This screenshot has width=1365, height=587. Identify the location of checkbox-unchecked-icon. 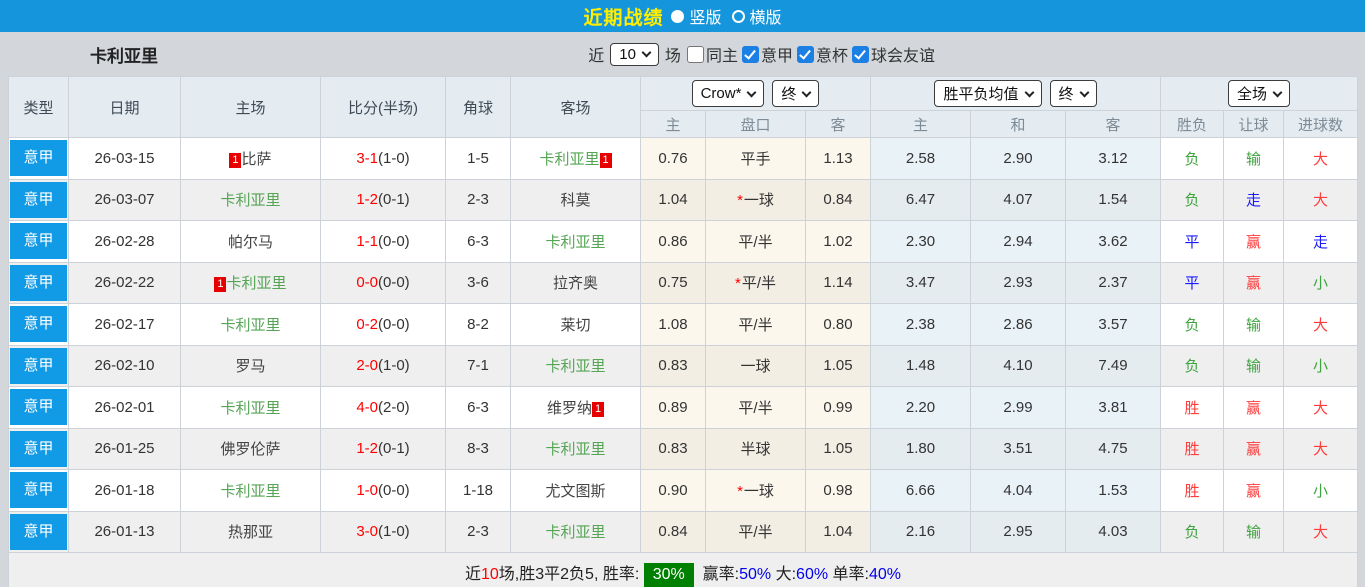
(695, 54).